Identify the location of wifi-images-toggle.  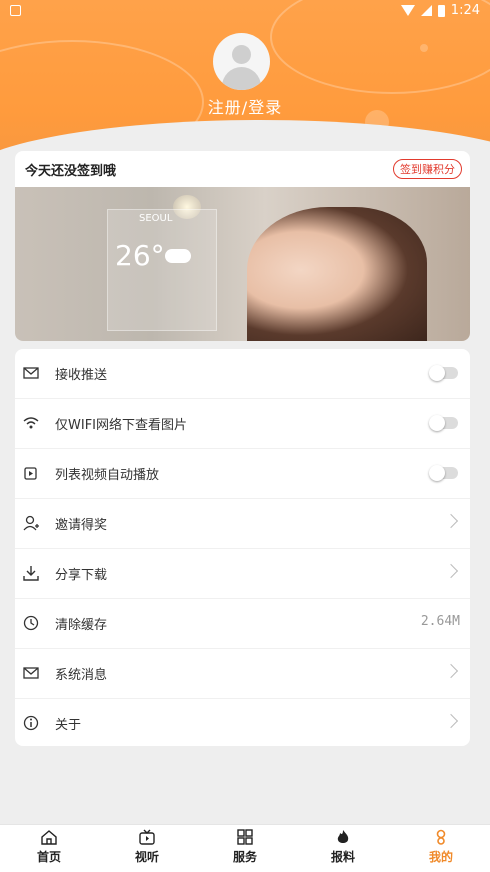
(443, 423).